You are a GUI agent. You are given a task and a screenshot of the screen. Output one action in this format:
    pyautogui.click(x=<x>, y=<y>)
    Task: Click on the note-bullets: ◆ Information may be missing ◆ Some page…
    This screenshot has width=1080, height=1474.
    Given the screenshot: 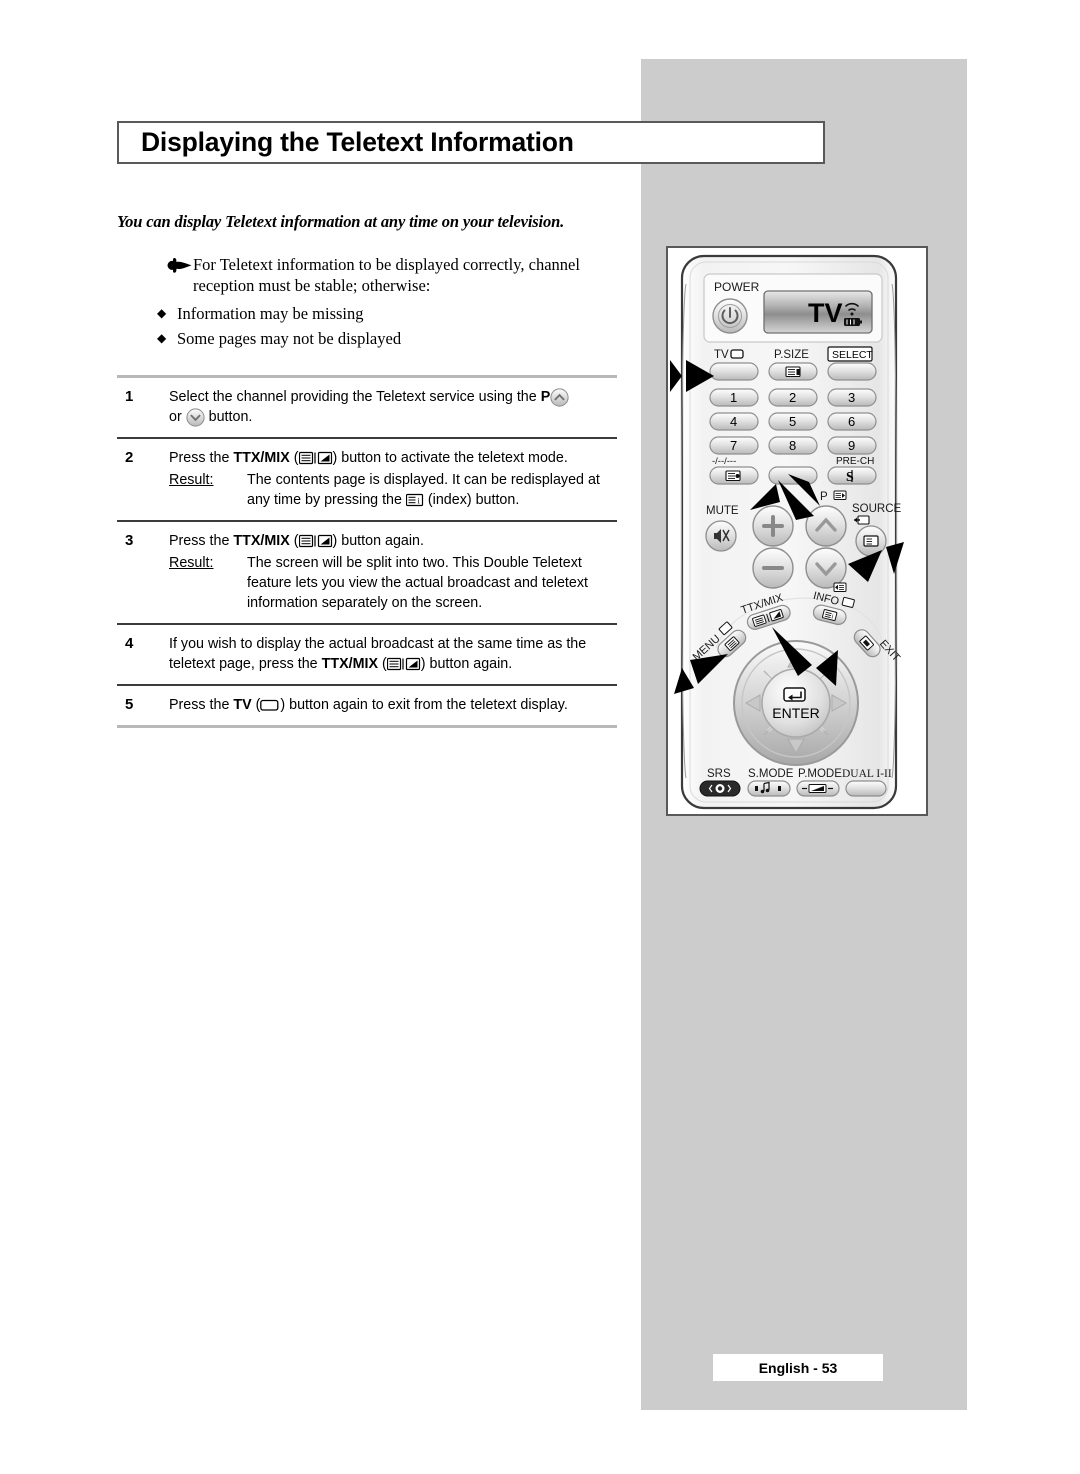 What is the action you would take?
    pyautogui.click(x=387, y=326)
    